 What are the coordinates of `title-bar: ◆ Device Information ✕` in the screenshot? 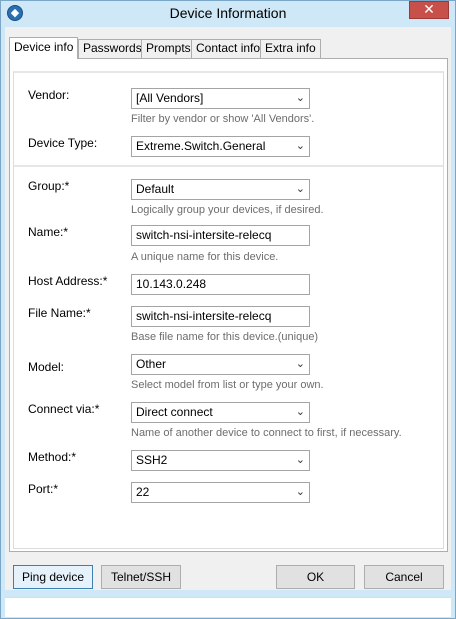 It's located at (228, 14).